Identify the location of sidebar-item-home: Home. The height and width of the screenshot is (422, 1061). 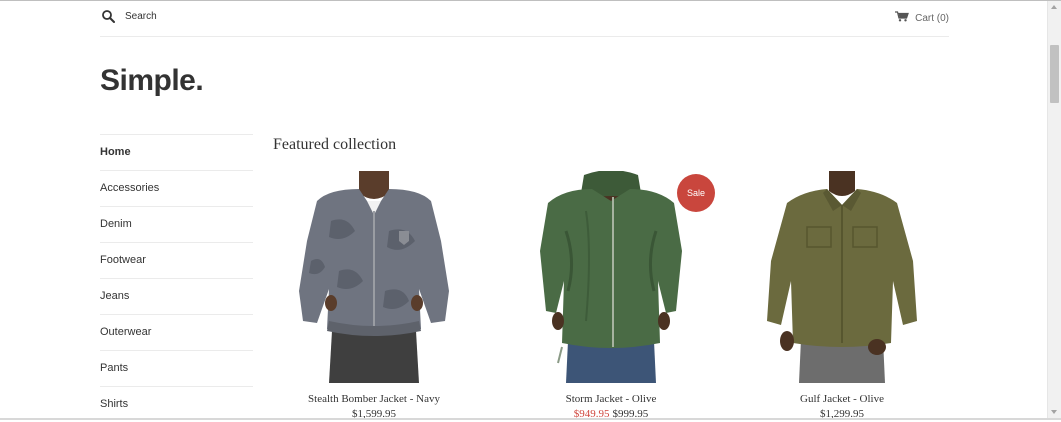
(176, 152).